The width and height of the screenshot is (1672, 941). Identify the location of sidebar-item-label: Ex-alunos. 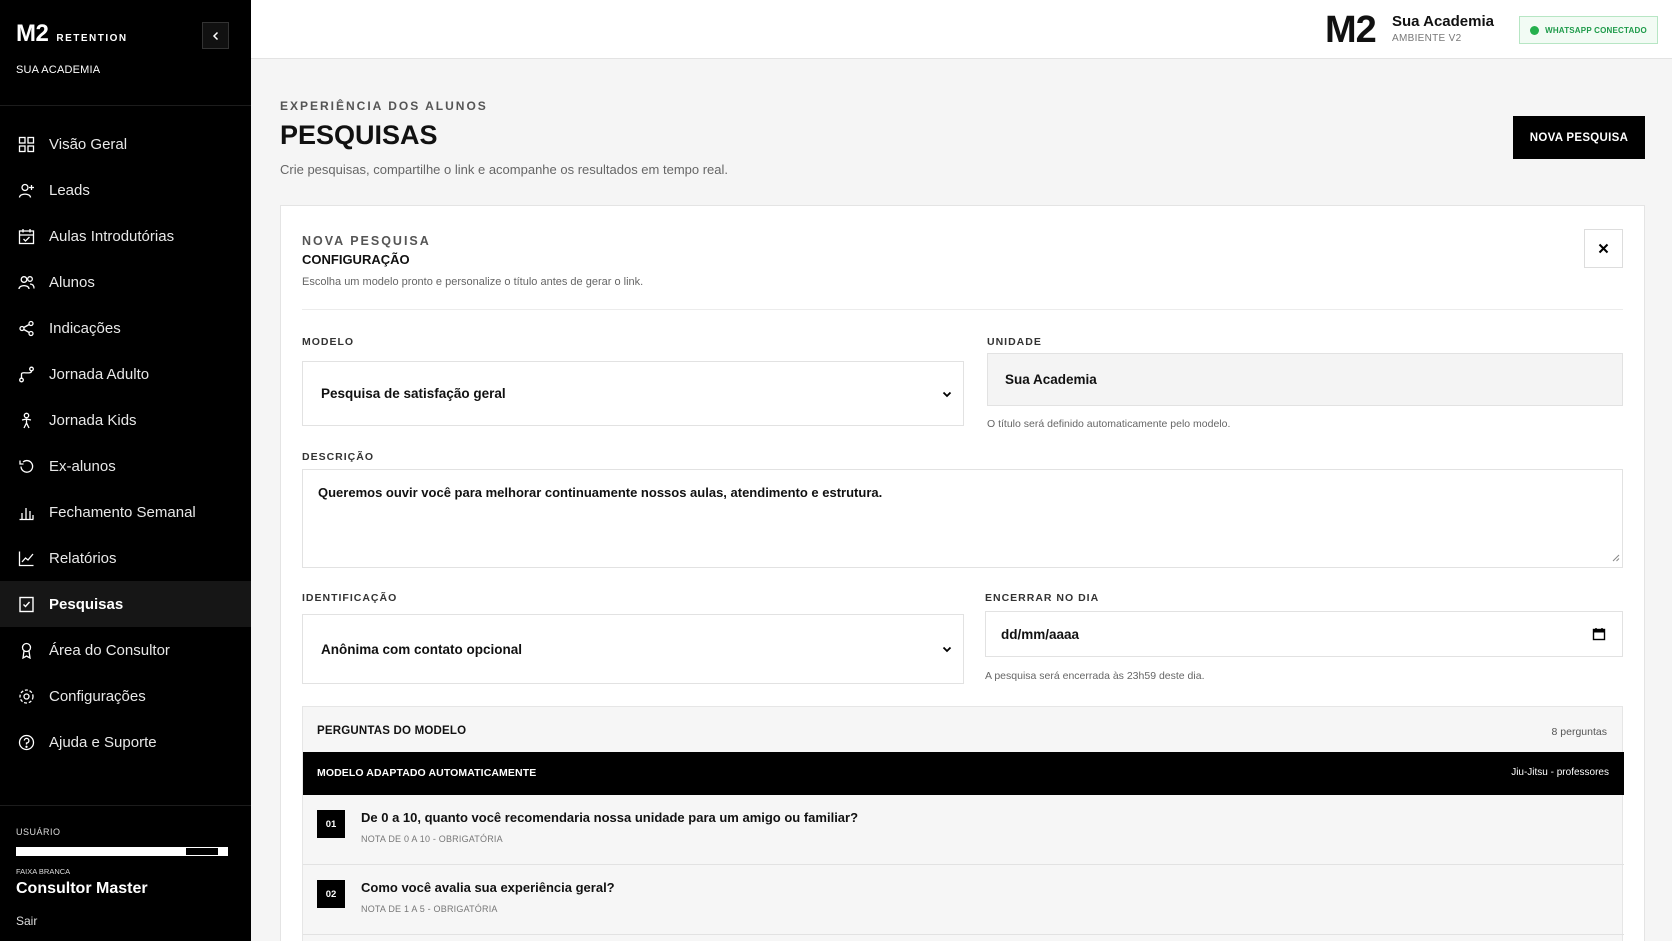
(82, 466).